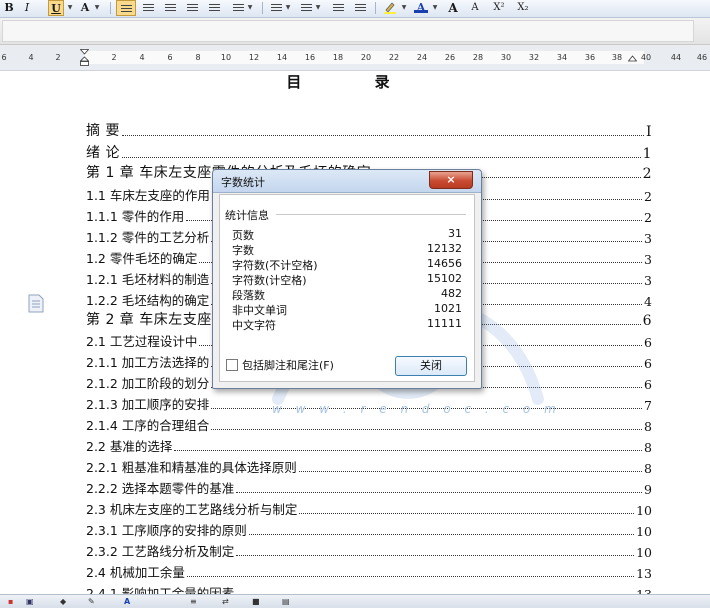 The image size is (710, 608). Describe the element at coordinates (369, 528) in the screenshot. I see `toc-entry: 2.3.1 工序顺序的安排的原则 10` at that location.